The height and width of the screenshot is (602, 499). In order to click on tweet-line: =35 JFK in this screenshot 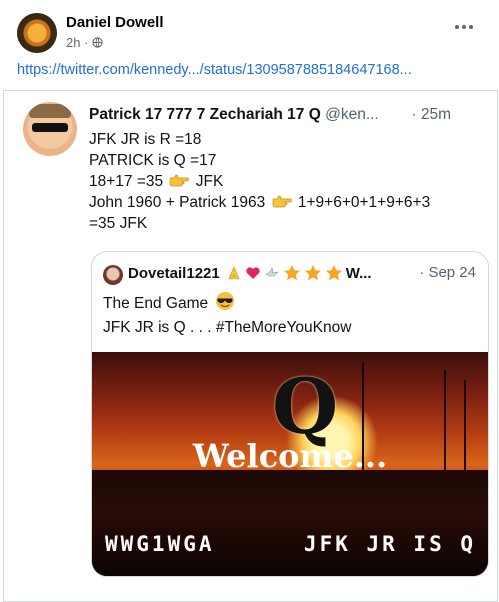, I will do `click(118, 223)`.